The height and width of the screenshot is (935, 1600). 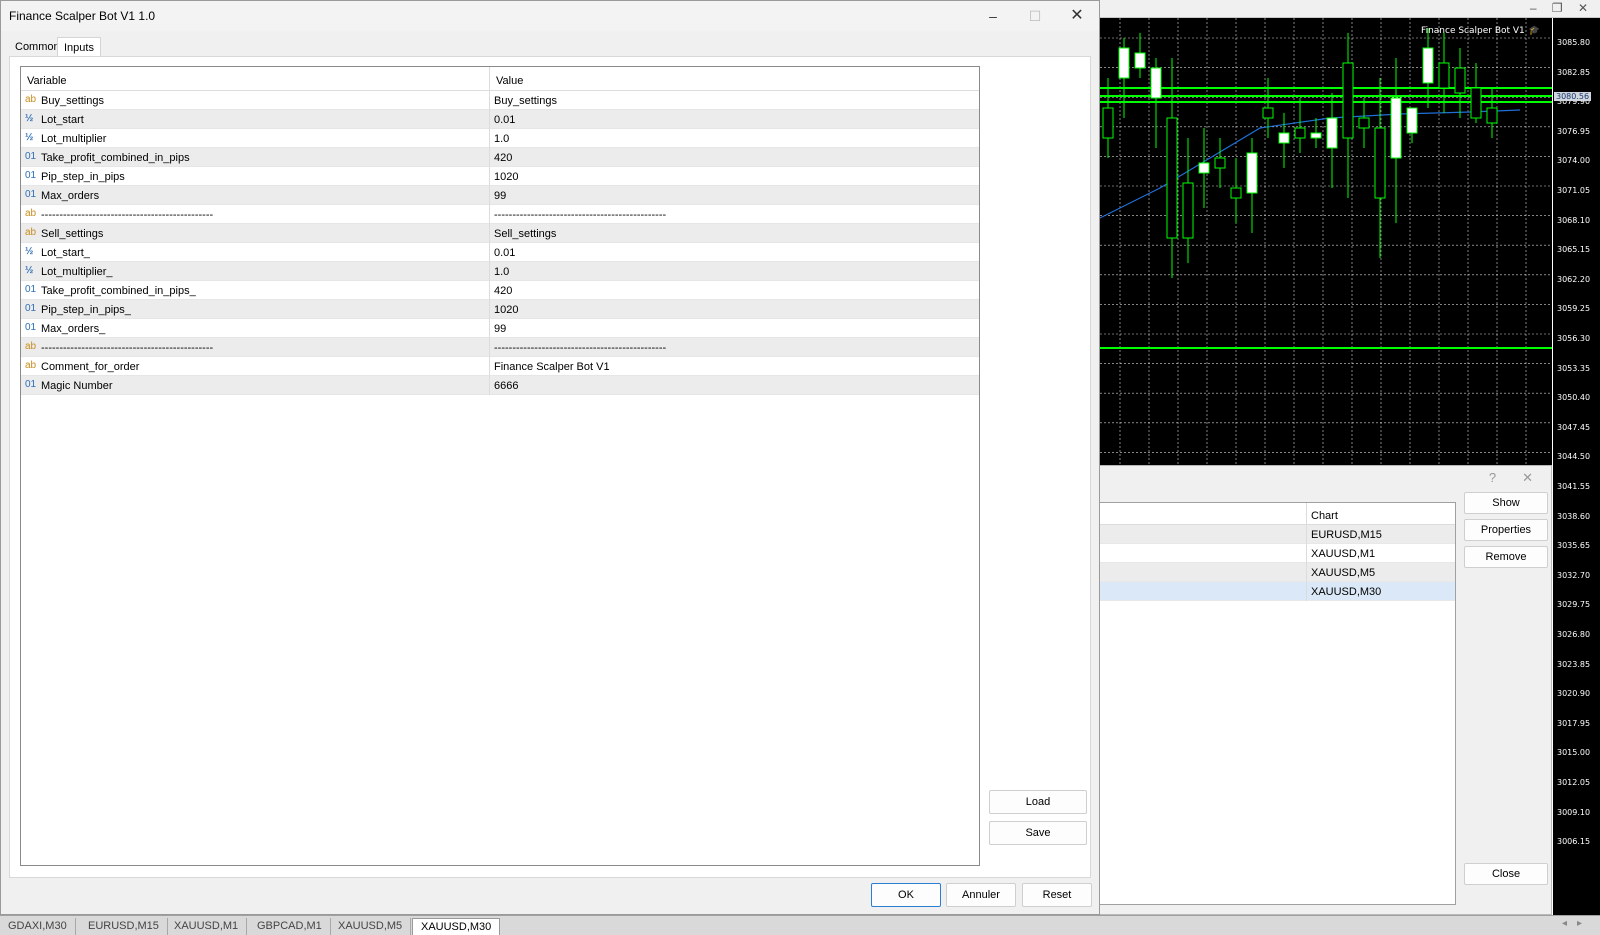 I want to click on price-chart, so click(x=1326, y=241).